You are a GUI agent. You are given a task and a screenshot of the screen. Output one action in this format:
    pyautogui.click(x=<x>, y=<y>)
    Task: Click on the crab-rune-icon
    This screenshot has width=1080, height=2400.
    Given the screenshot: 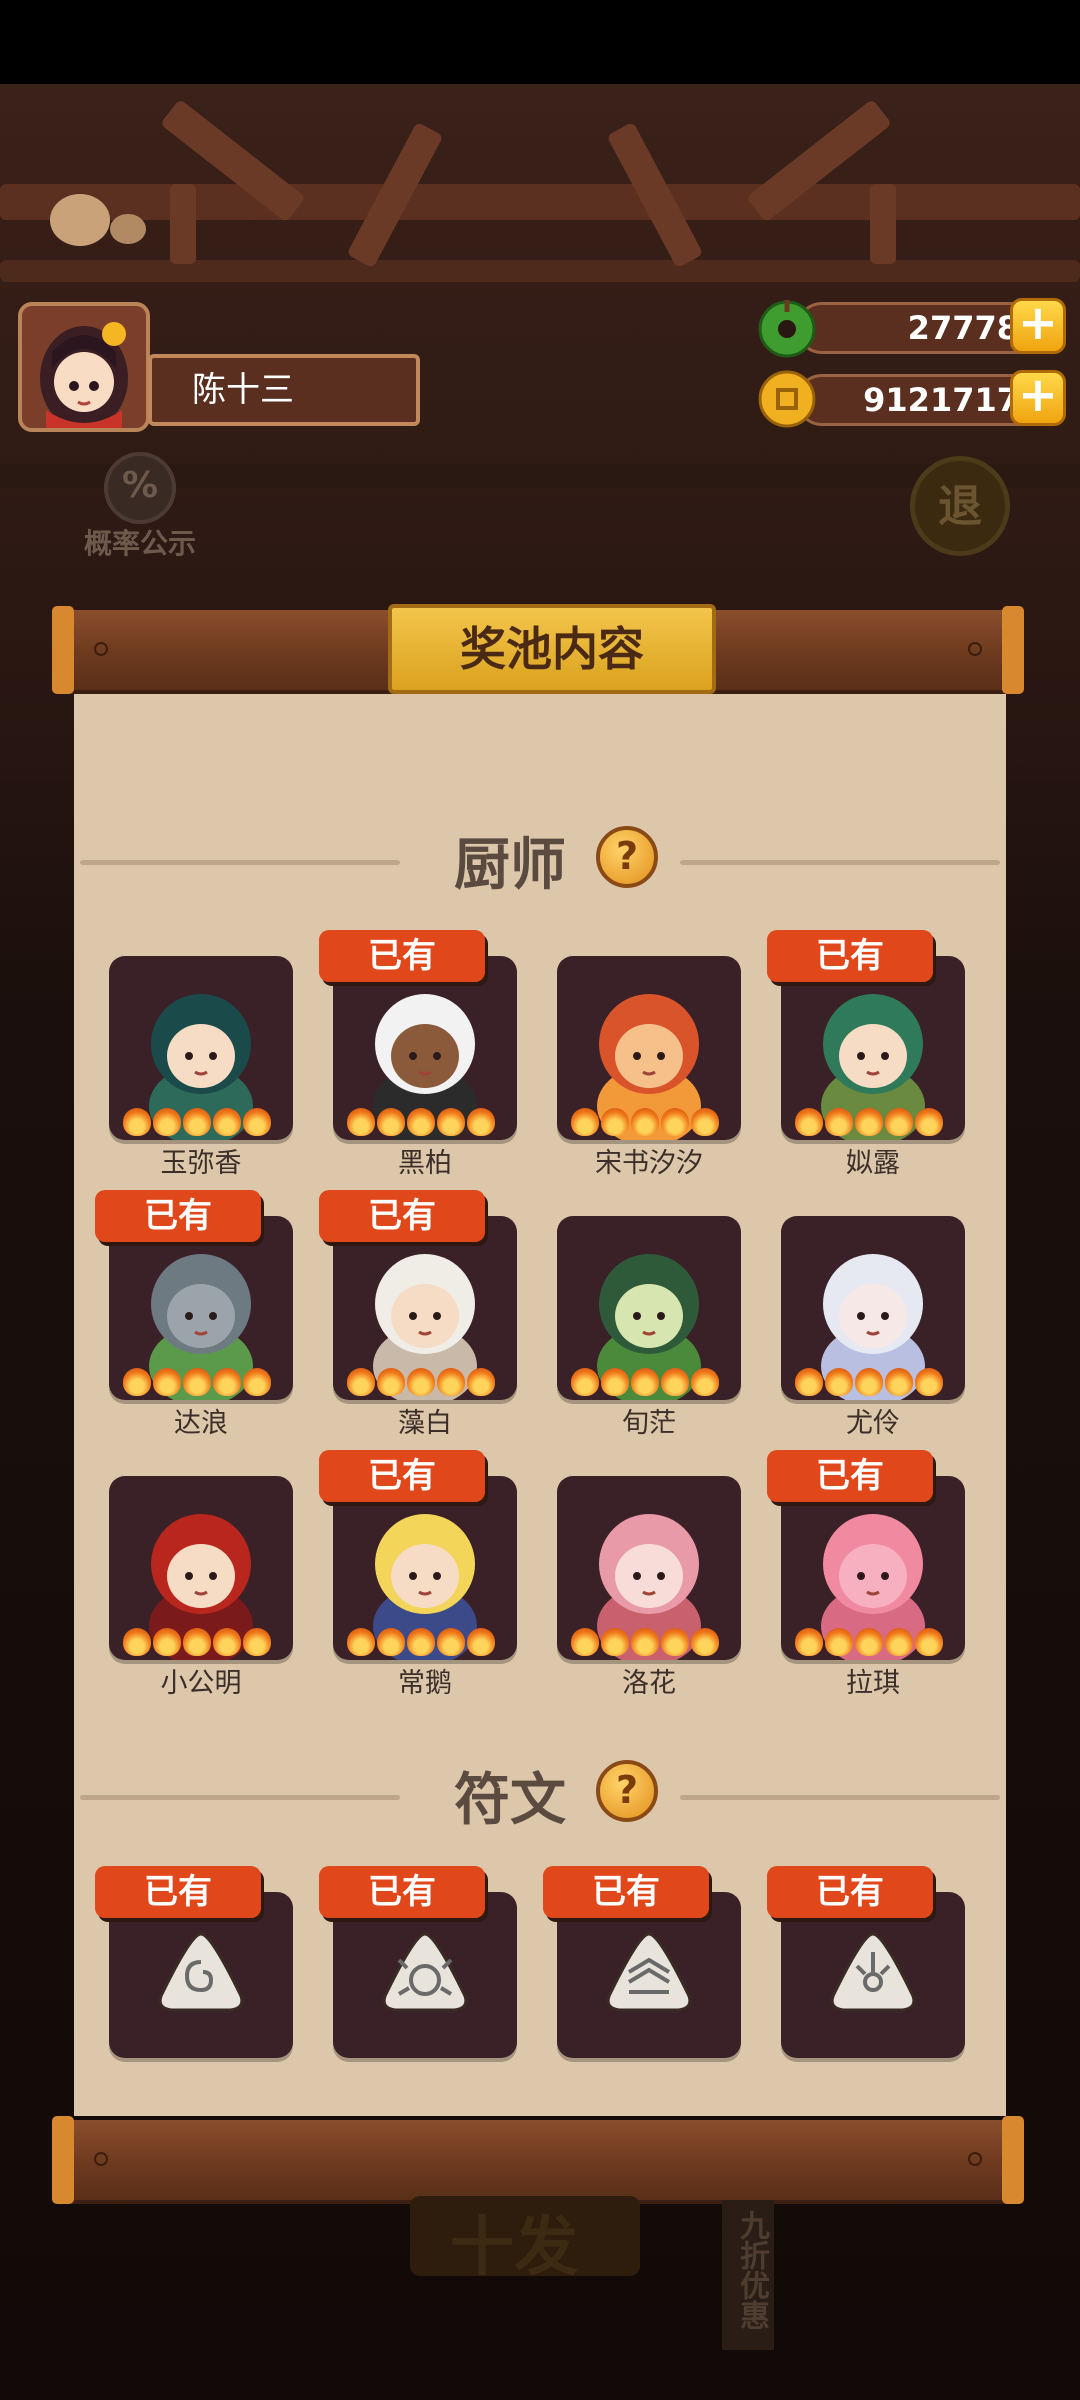 What is the action you would take?
    pyautogui.click(x=425, y=1972)
    